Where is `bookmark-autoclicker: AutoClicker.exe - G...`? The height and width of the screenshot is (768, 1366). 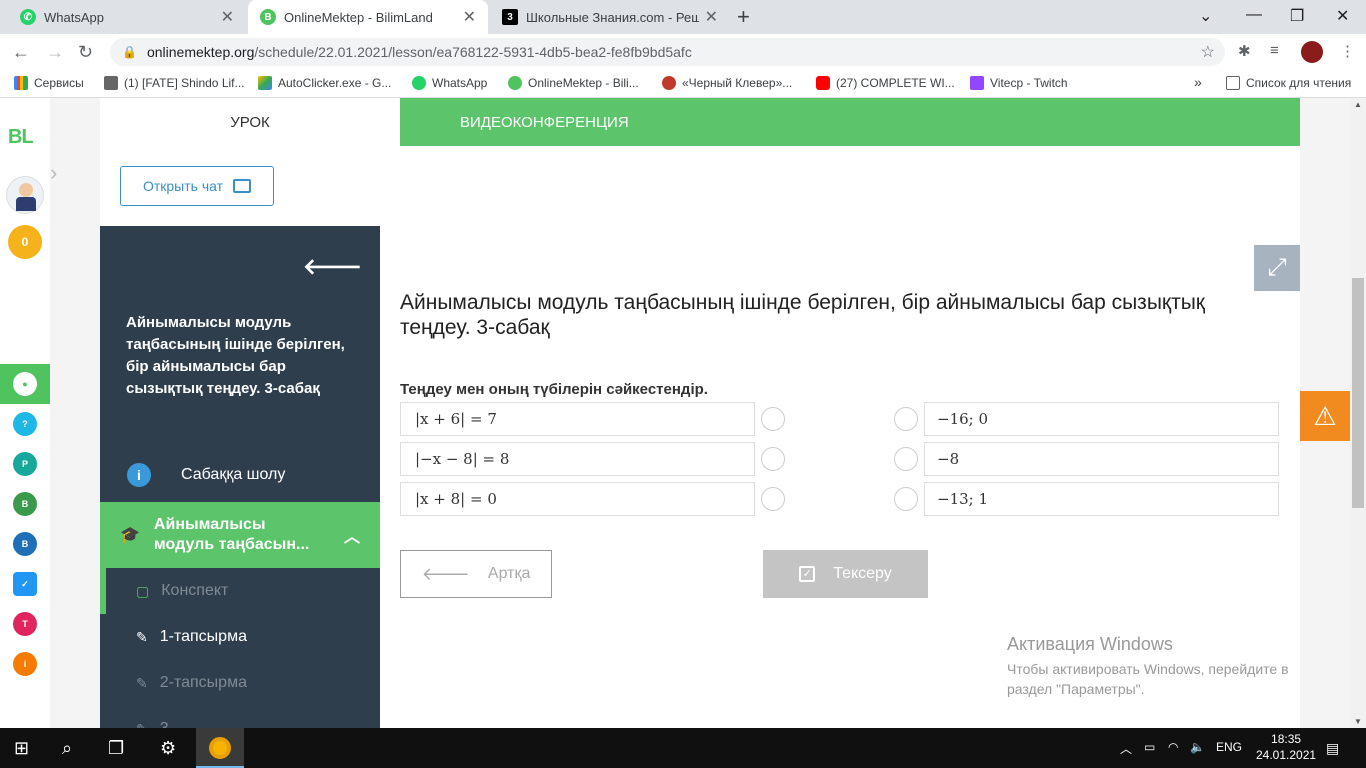 bookmark-autoclicker: AutoClicker.exe - G... is located at coordinates (324, 83).